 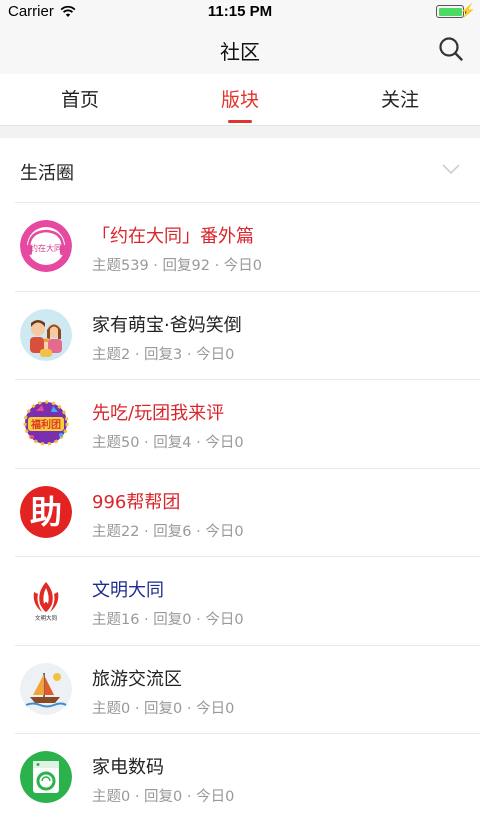 I want to click on forum-row: 家有萌宝·爸妈笑倒 主题2 · 回复3 · 今日0, so click(x=240, y=334).